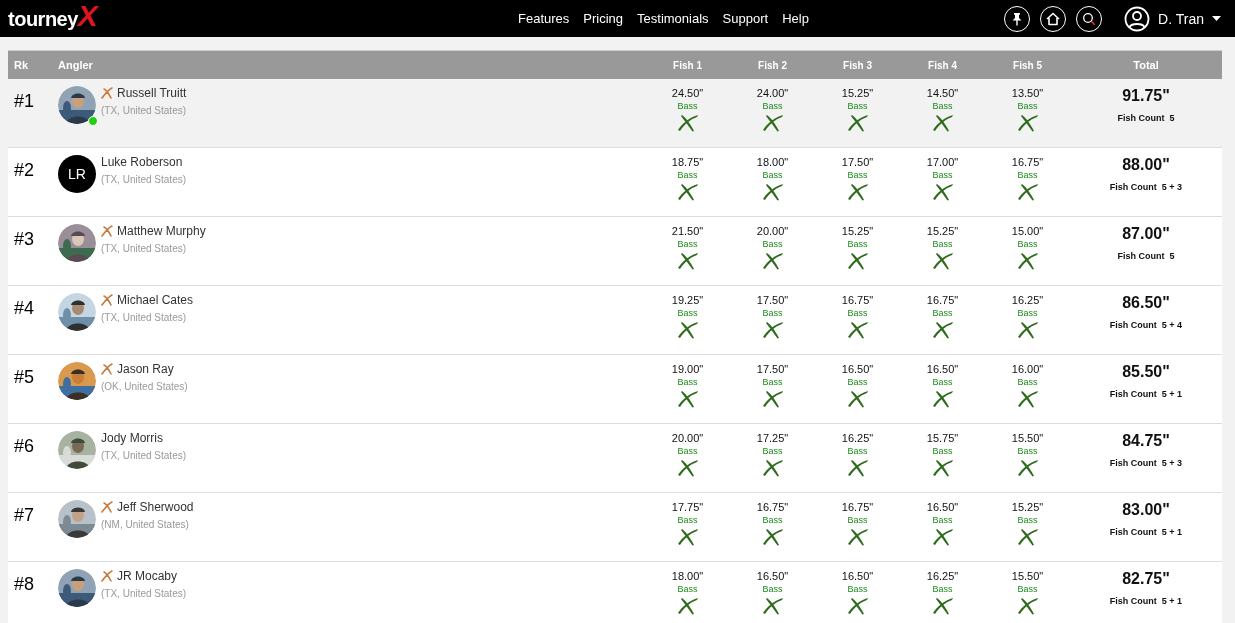  I want to click on angler-name: Jason Ray, so click(145, 369).